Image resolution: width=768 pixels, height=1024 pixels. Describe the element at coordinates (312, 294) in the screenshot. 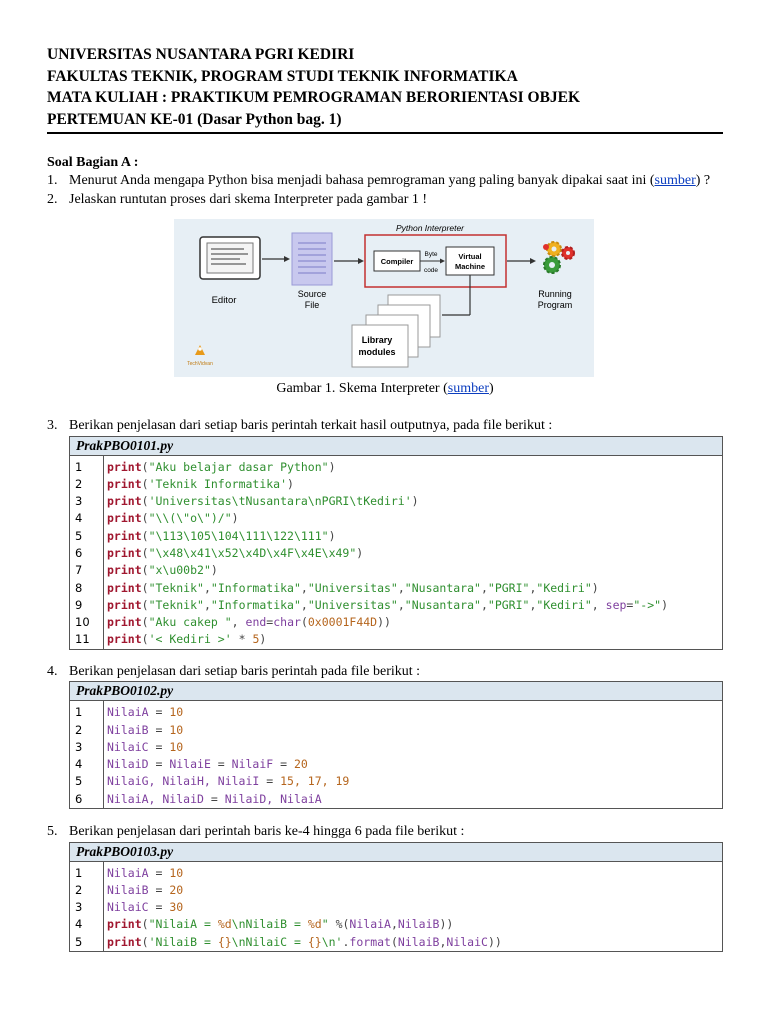

I see `source-label: Source` at that location.